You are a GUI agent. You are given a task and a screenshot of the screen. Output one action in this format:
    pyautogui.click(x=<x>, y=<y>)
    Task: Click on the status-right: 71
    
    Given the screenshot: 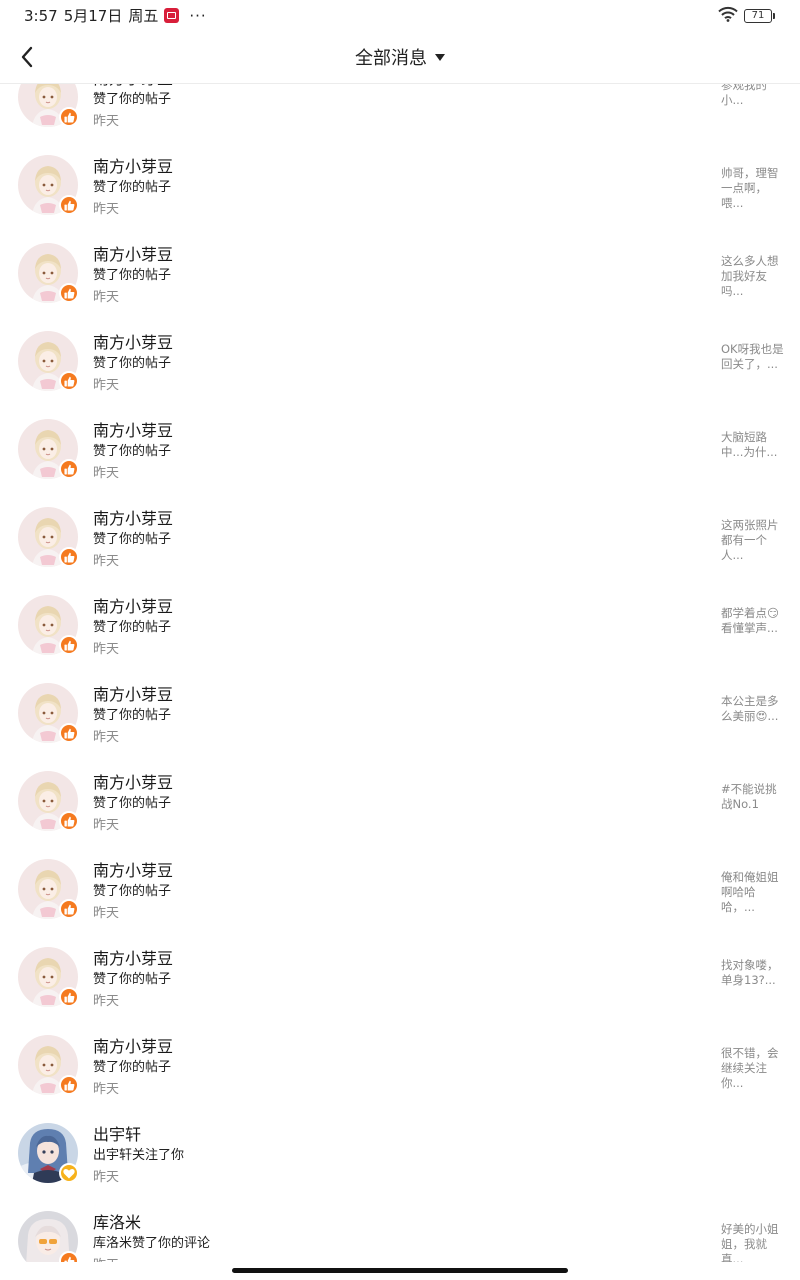 What is the action you would take?
    pyautogui.click(x=746, y=16)
    